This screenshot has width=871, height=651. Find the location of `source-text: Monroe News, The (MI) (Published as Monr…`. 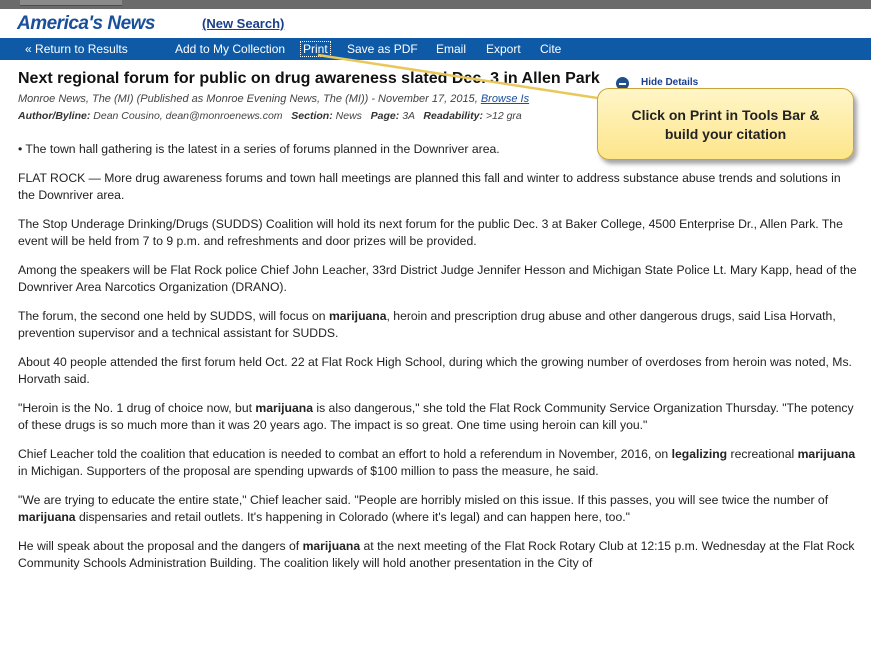

source-text: Monroe News, The (MI) (Published as Monr… is located at coordinates (246, 99).